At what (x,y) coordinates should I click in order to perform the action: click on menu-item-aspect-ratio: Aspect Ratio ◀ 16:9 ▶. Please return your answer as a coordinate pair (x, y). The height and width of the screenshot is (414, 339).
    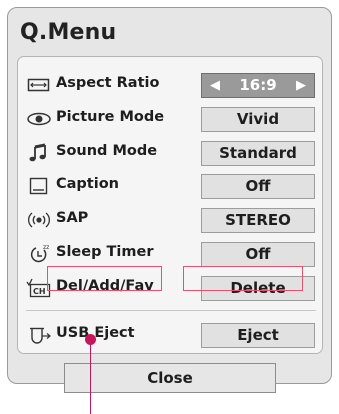
    Looking at the image, I should click on (171, 85).